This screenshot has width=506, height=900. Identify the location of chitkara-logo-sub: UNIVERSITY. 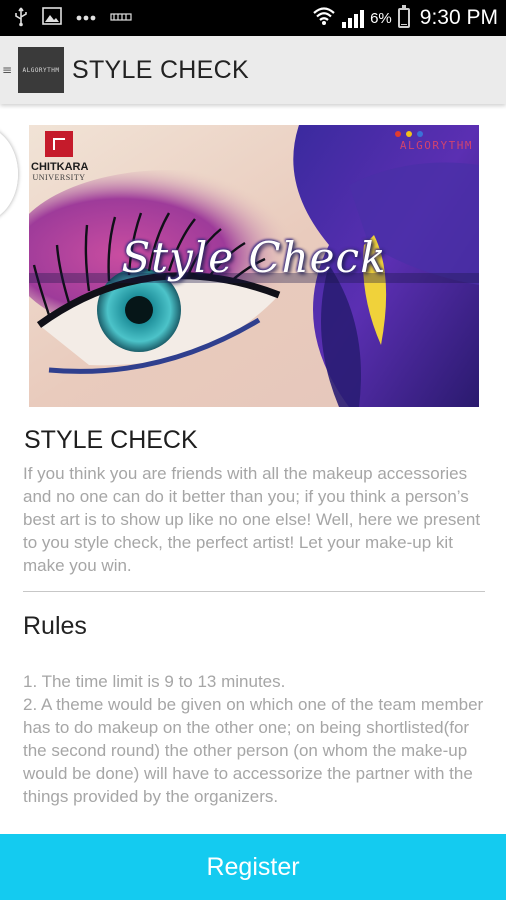
(59, 177).